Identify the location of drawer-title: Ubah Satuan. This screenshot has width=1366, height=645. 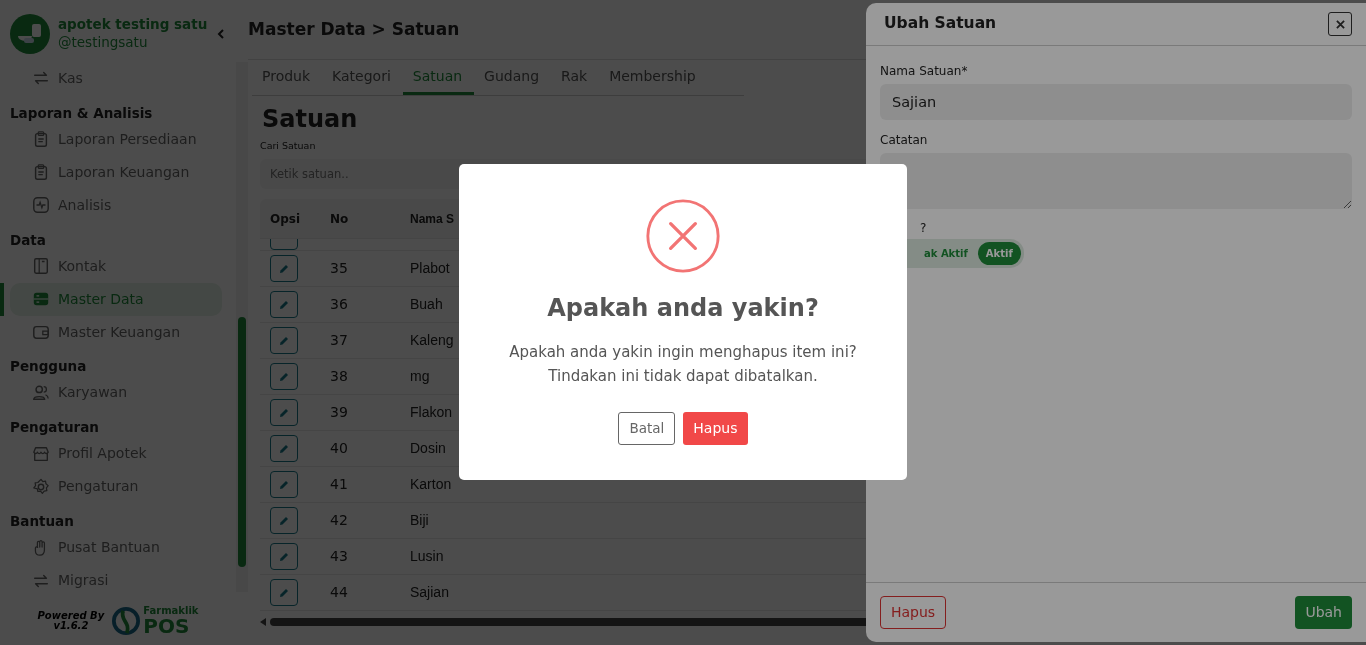
(940, 24).